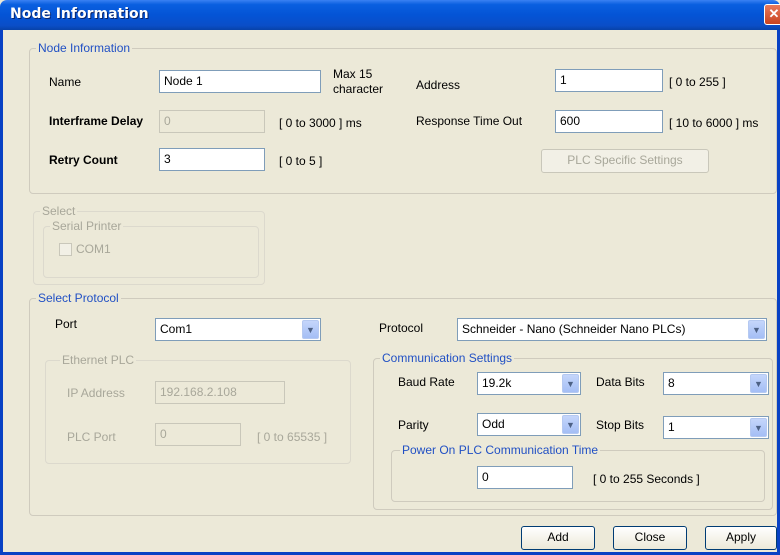 The image size is (780, 555). Describe the element at coordinates (401, 328) in the screenshot. I see `protocol-label: Protocol` at that location.